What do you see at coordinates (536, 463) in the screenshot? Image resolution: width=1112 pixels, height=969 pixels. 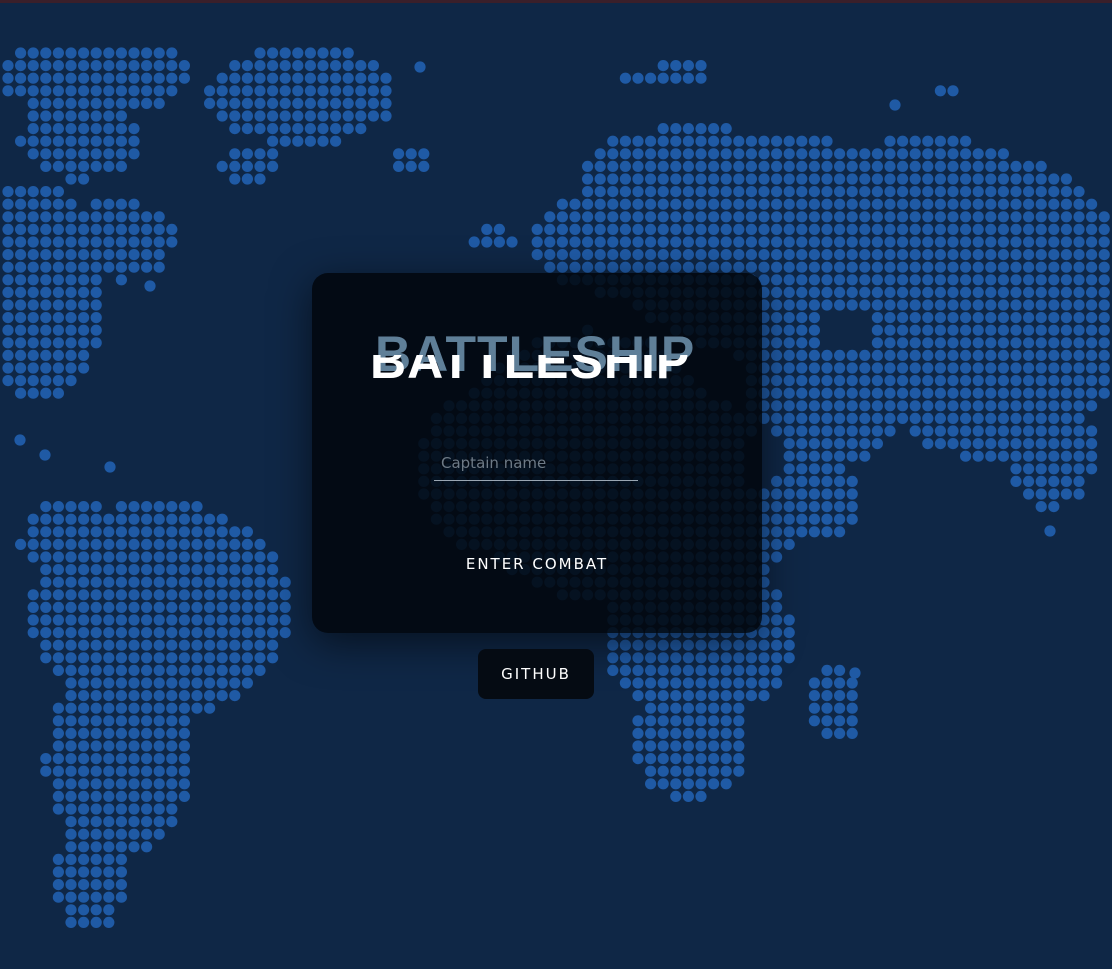 I see `captain-name-input` at bounding box center [536, 463].